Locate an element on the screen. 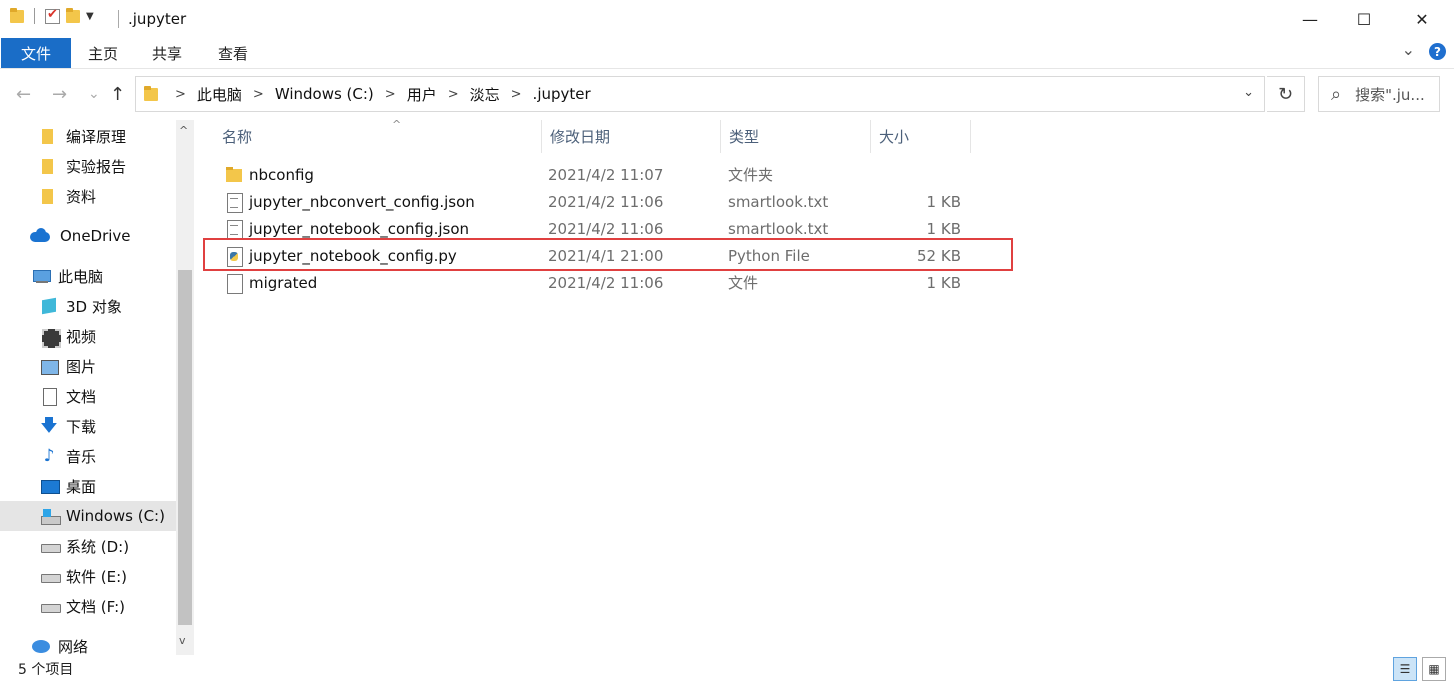 The width and height of the screenshot is (1454, 684). file-name: jupyter_nbconvert_config.json is located at coordinates (362, 201).